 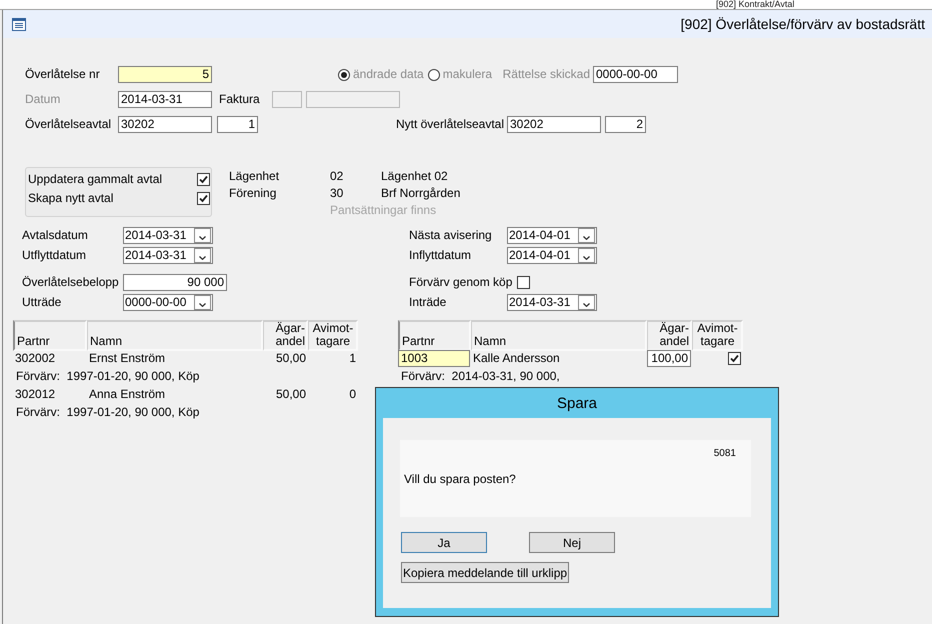 What do you see at coordinates (337, 176) in the screenshot?
I see `info-value: 02` at bounding box center [337, 176].